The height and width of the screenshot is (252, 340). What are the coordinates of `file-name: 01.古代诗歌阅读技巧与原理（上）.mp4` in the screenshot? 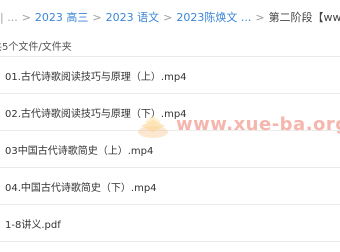 It's located at (96, 75).